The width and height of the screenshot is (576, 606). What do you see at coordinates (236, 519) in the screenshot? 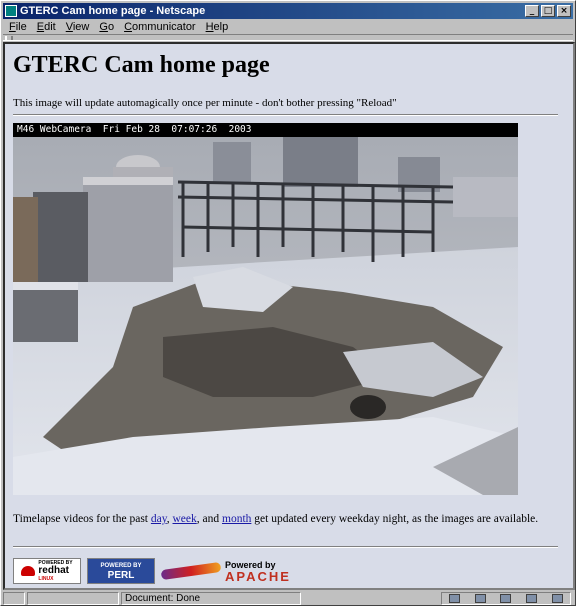
I see `link-month: month` at bounding box center [236, 519].